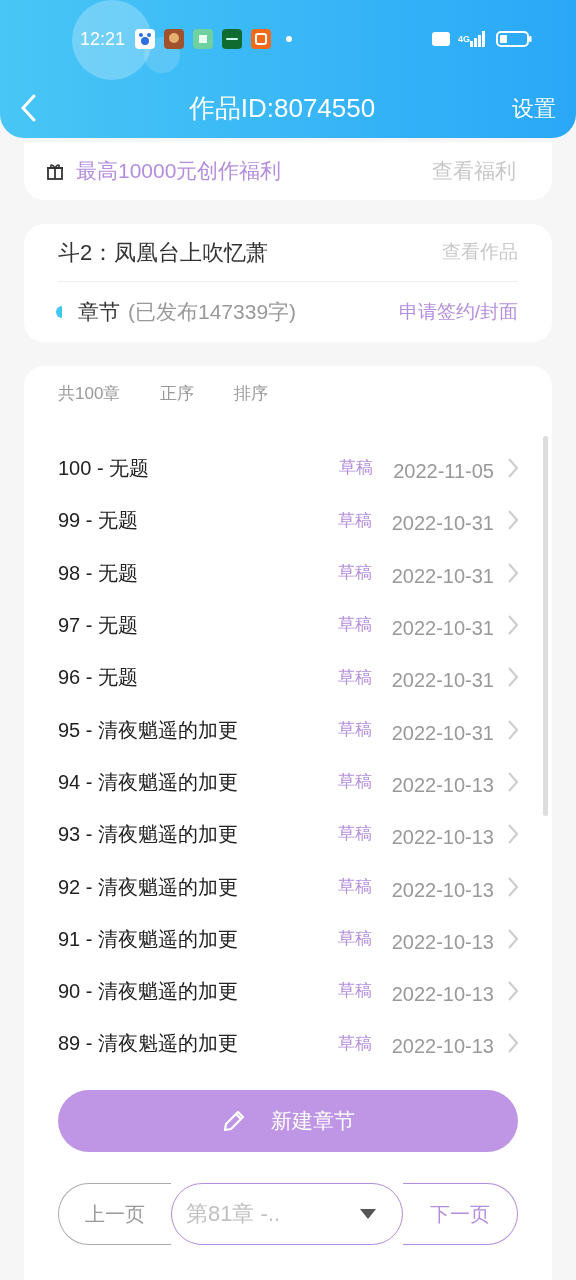  What do you see at coordinates (288, 782) in the screenshot?
I see `chapter-row: 94 - 清夜魈遥的加更 草稿 2022-10-13` at bounding box center [288, 782].